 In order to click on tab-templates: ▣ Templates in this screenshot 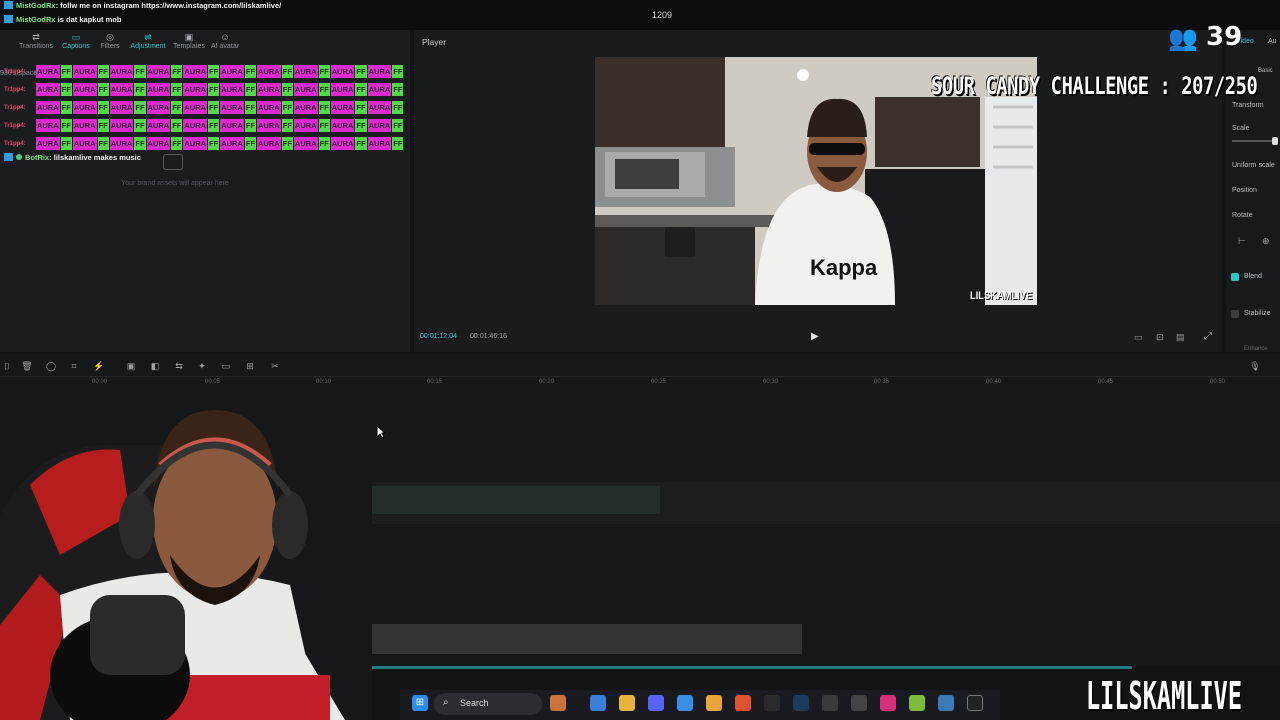, I will do `click(189, 43)`.